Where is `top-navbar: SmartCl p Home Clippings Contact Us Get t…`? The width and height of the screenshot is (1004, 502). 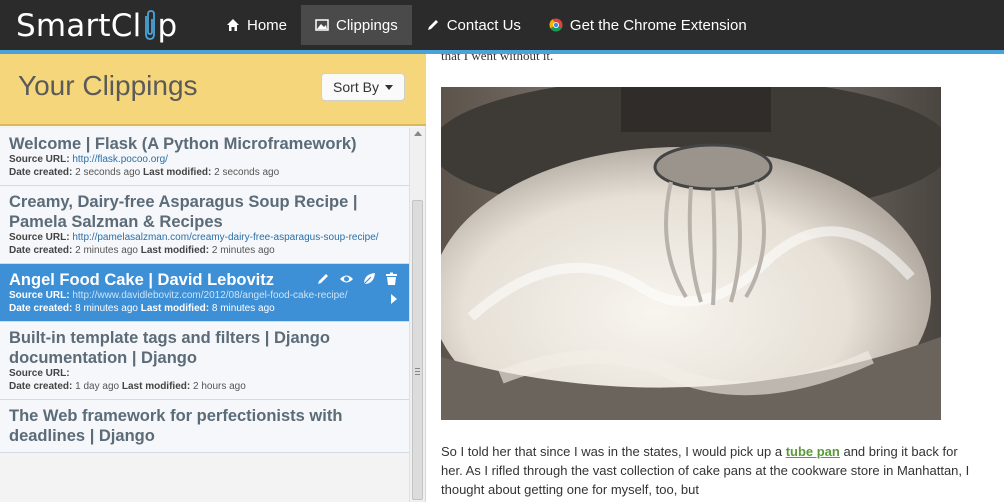
top-navbar: SmartCl p Home Clippings Contact Us Get t… is located at coordinates (502, 25).